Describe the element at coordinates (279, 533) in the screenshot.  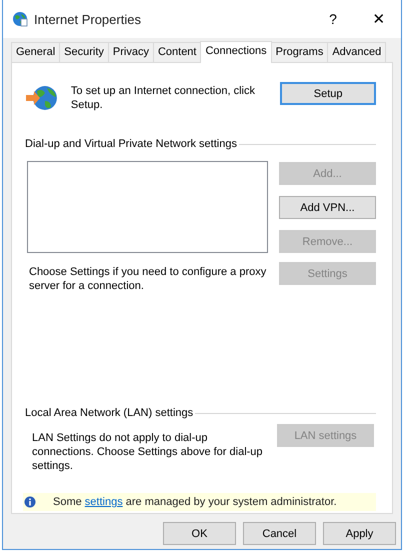
I see `dialog-button: Cancel` at that location.